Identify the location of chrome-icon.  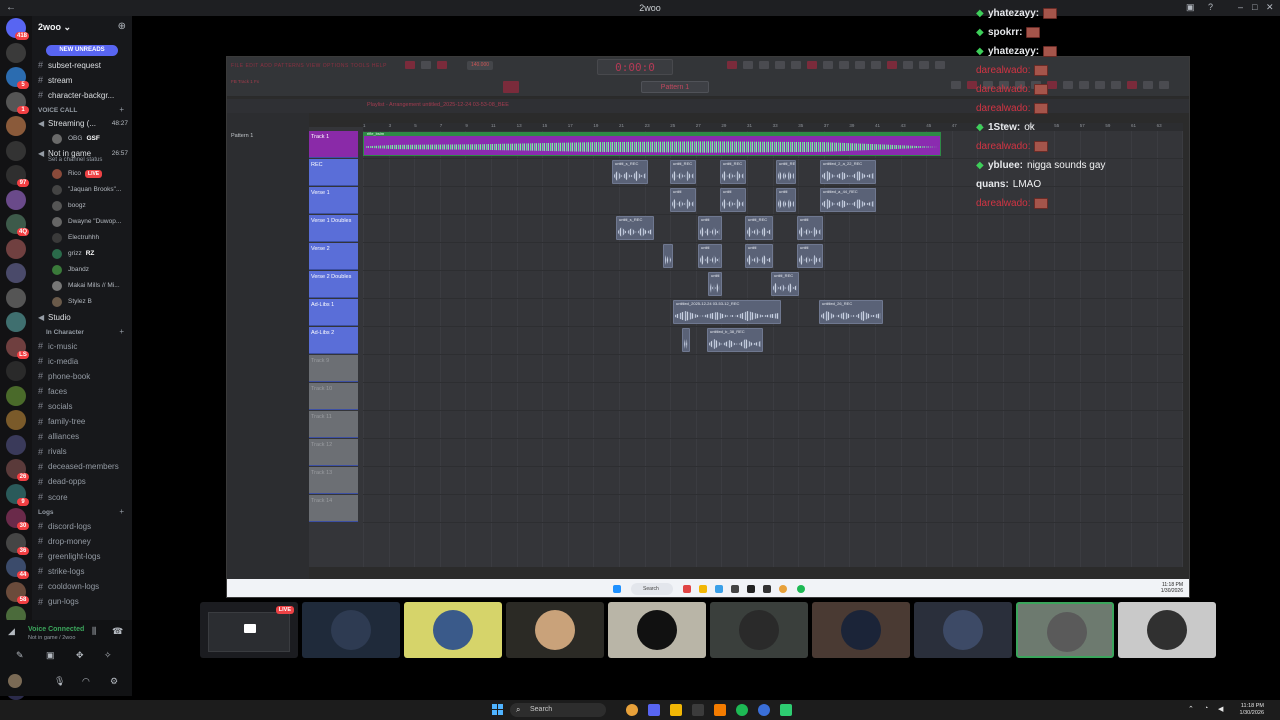
(632, 710).